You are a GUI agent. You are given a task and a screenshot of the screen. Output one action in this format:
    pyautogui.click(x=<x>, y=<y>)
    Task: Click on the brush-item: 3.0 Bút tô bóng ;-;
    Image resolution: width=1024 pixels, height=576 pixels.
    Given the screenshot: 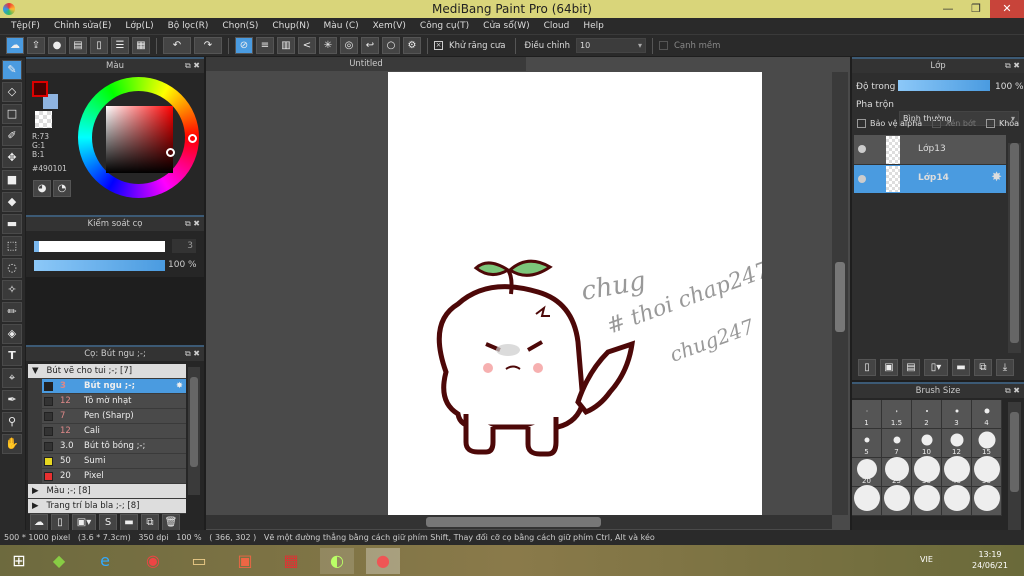 What is the action you would take?
    pyautogui.click(x=114, y=446)
    